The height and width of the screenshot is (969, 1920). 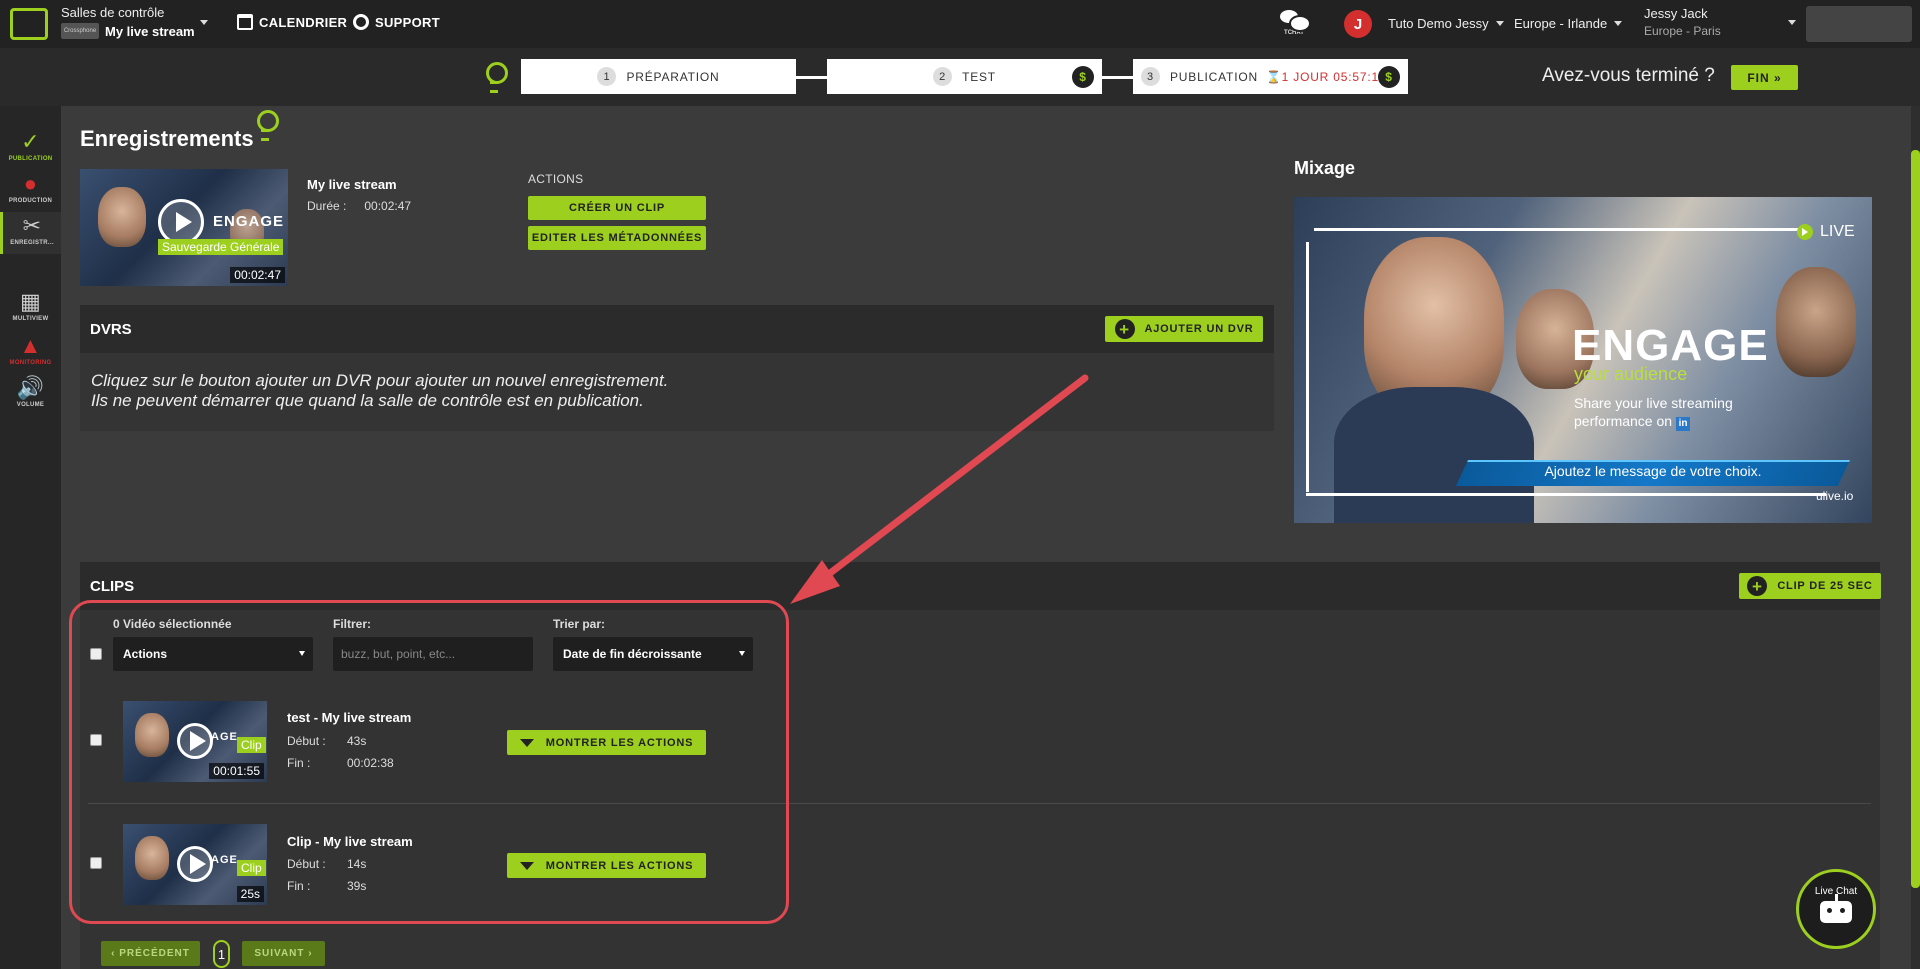 I want to click on sidebar-item-multiview: ▦ MULTIVIEW, so click(x=30, y=305).